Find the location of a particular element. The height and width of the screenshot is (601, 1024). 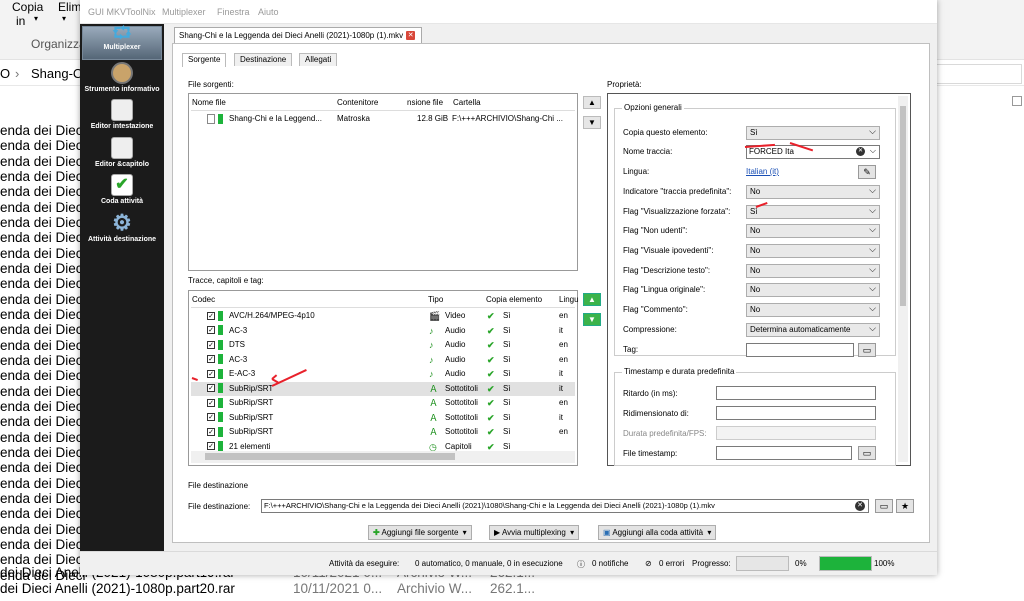

browse-icon: ▭ is located at coordinates (867, 453).